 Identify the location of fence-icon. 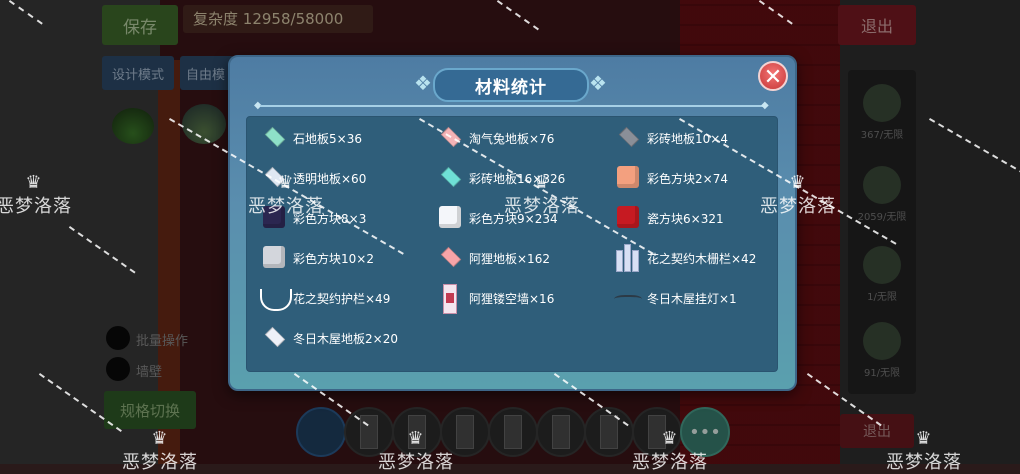
(628, 258).